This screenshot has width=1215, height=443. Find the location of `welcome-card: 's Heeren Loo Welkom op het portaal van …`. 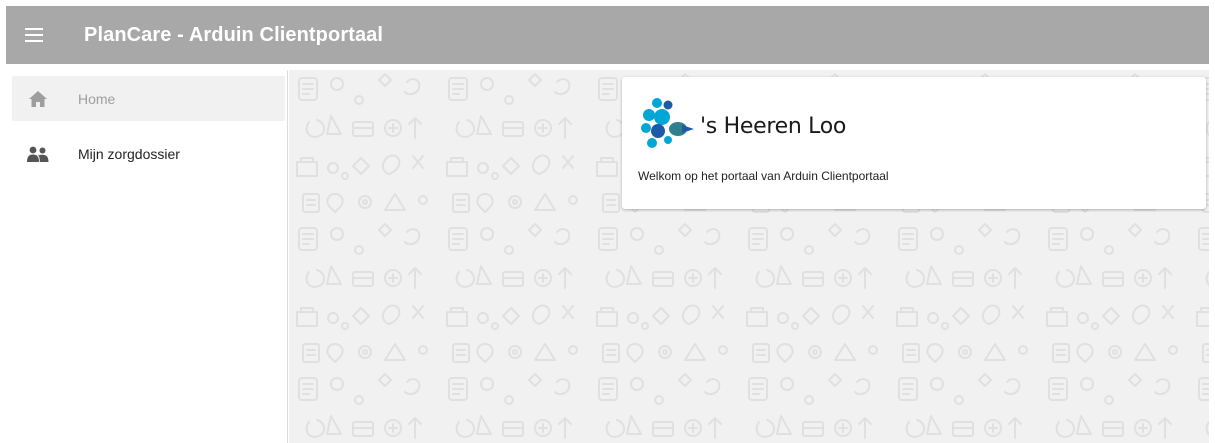

welcome-card: 's Heeren Loo Welkom op het portaal van … is located at coordinates (914, 143).